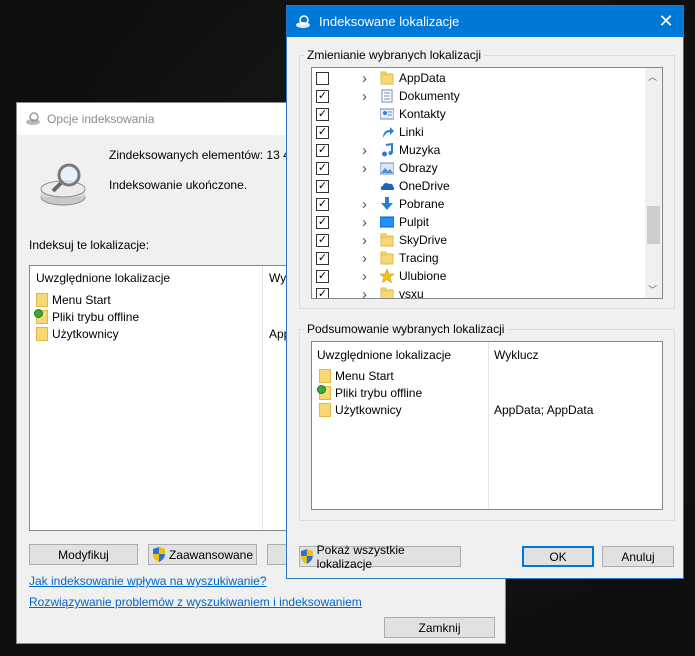  What do you see at coordinates (479, 222) in the screenshot?
I see `tree-item: ✓ › Pulpit` at bounding box center [479, 222].